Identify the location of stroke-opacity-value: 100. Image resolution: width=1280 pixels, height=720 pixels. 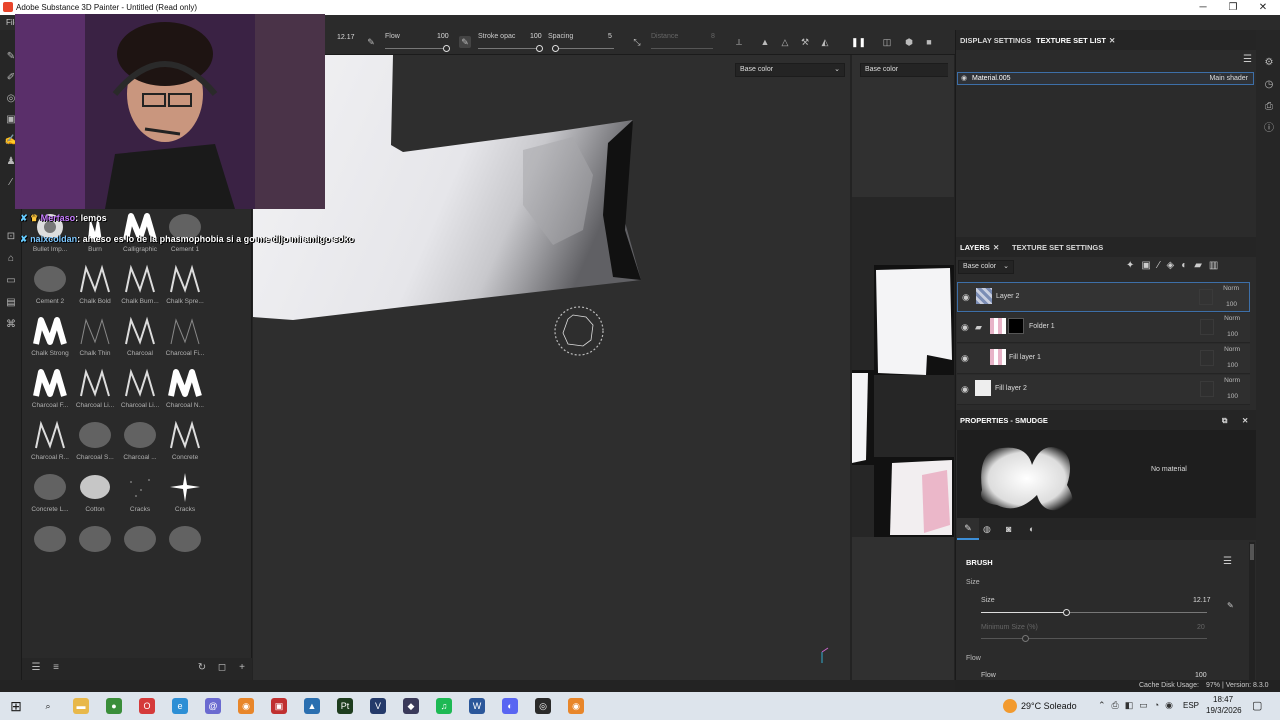
(536, 36).